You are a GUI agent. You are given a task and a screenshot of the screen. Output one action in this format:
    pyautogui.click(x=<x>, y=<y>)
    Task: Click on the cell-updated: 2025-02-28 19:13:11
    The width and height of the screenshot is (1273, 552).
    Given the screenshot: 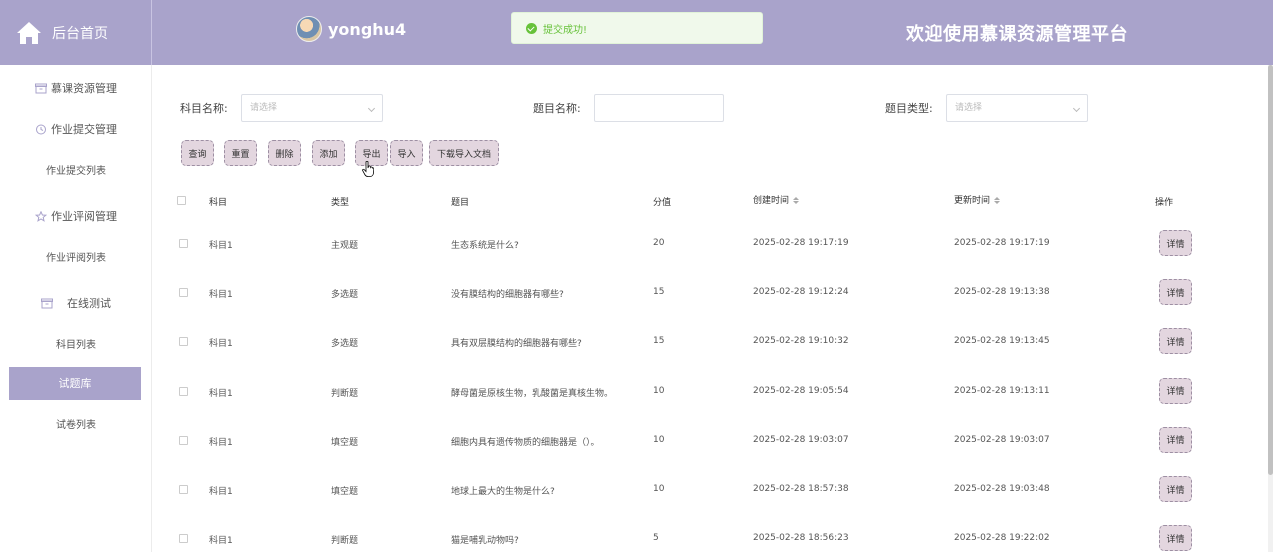 What is the action you would take?
    pyautogui.click(x=1002, y=390)
    